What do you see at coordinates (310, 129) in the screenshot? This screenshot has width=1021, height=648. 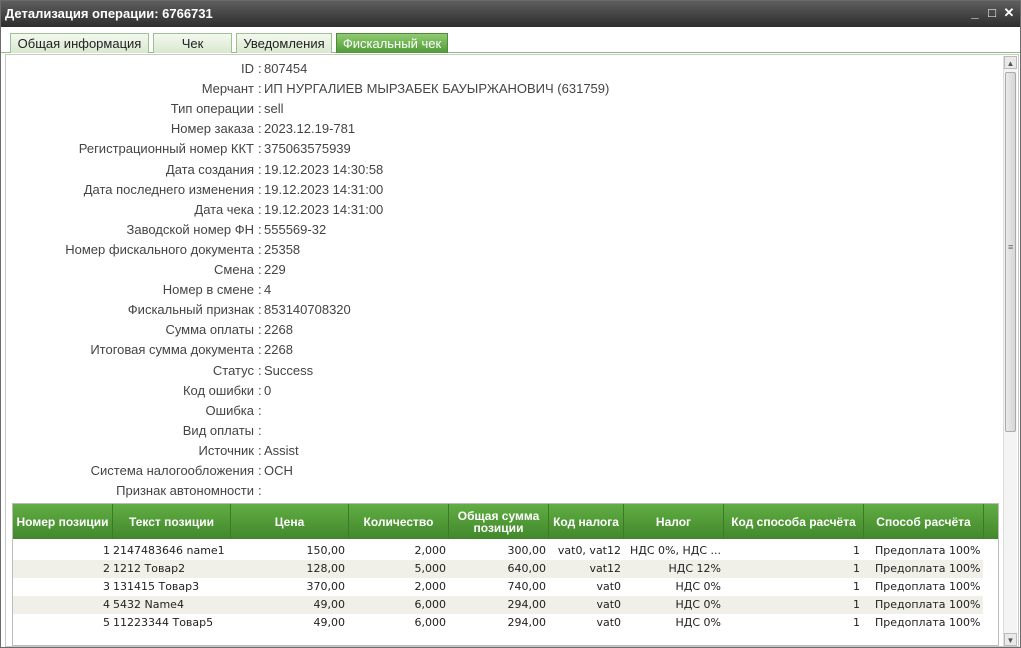 I see `field-value: 2023.12.19-781` at bounding box center [310, 129].